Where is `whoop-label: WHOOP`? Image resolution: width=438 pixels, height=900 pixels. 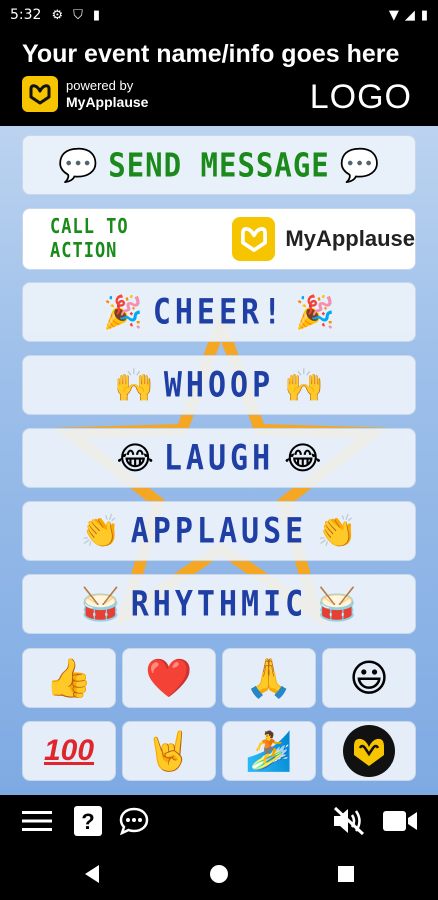
whoop-label: WHOOP is located at coordinates (219, 385).